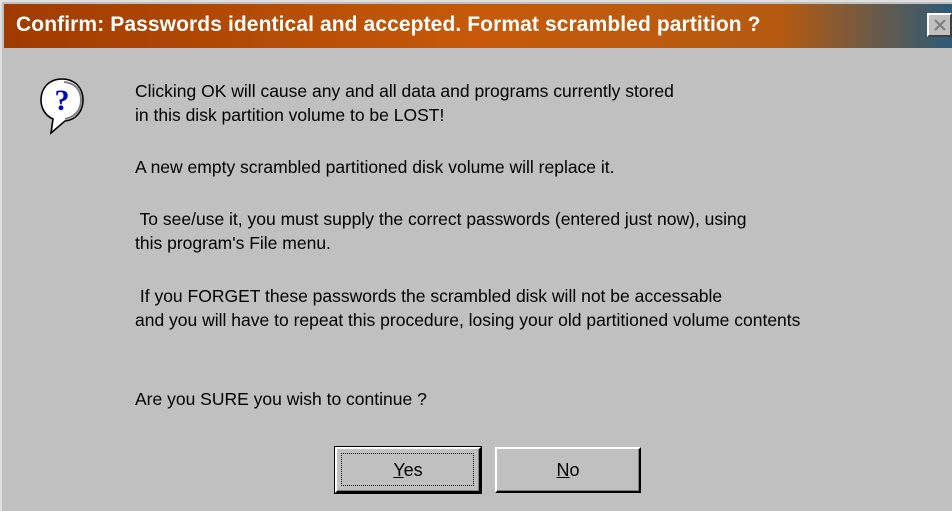 The height and width of the screenshot is (511, 952). Describe the element at coordinates (398, 470) in the screenshot. I see `yes-mnemonic: Y` at that location.